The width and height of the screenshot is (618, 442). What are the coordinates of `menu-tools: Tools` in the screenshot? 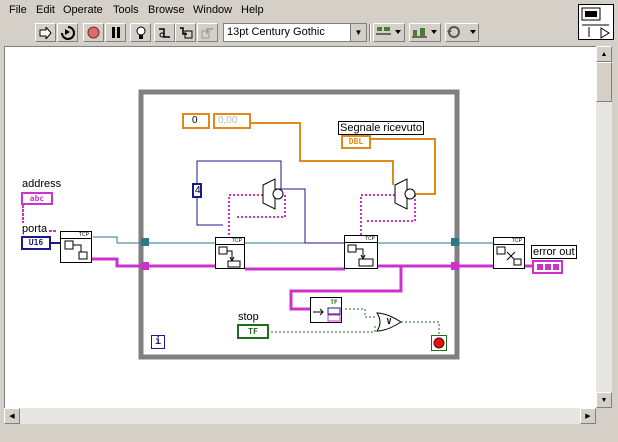 It's located at (126, 10).